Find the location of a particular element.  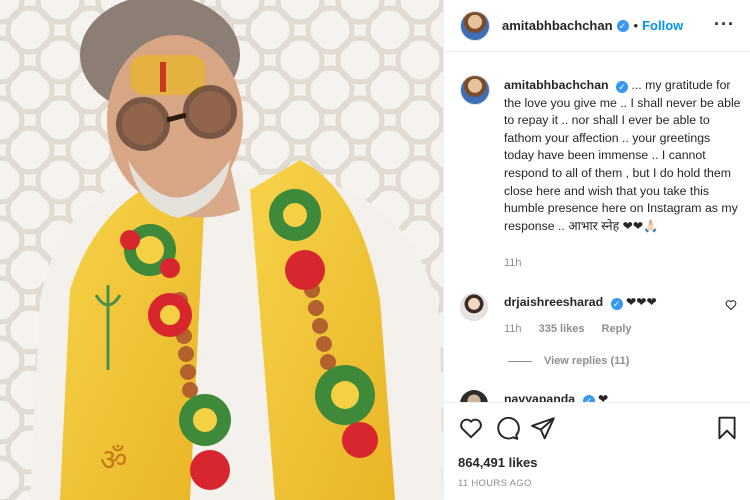

svg-text: ॐ is located at coordinates (113, 460).